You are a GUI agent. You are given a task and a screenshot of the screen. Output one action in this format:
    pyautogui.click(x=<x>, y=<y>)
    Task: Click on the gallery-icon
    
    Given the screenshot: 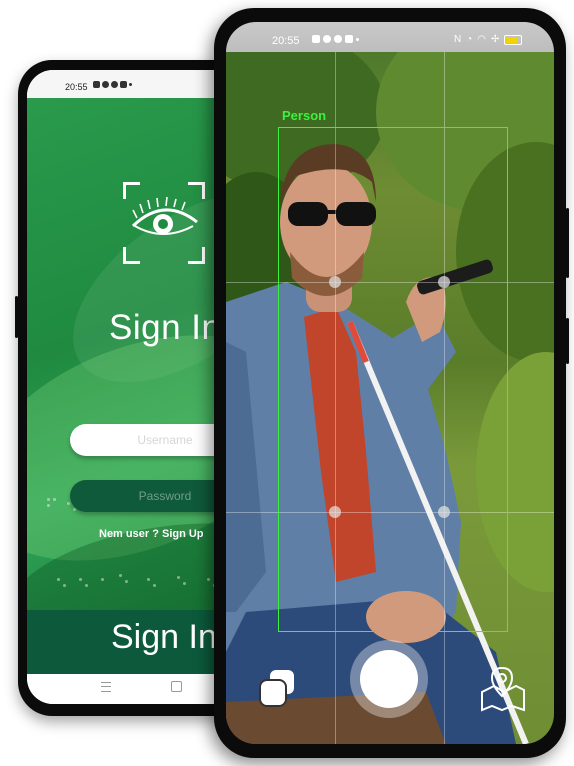 What is the action you would take?
    pyautogui.click(x=276, y=688)
    